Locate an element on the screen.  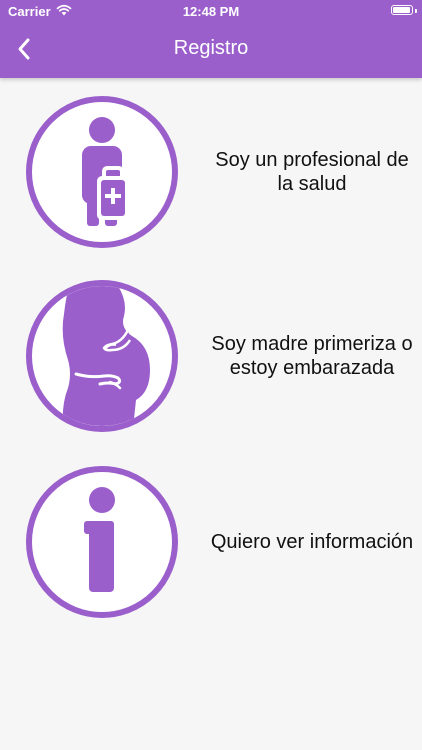
battery-cap is located at coordinates (416, 11).